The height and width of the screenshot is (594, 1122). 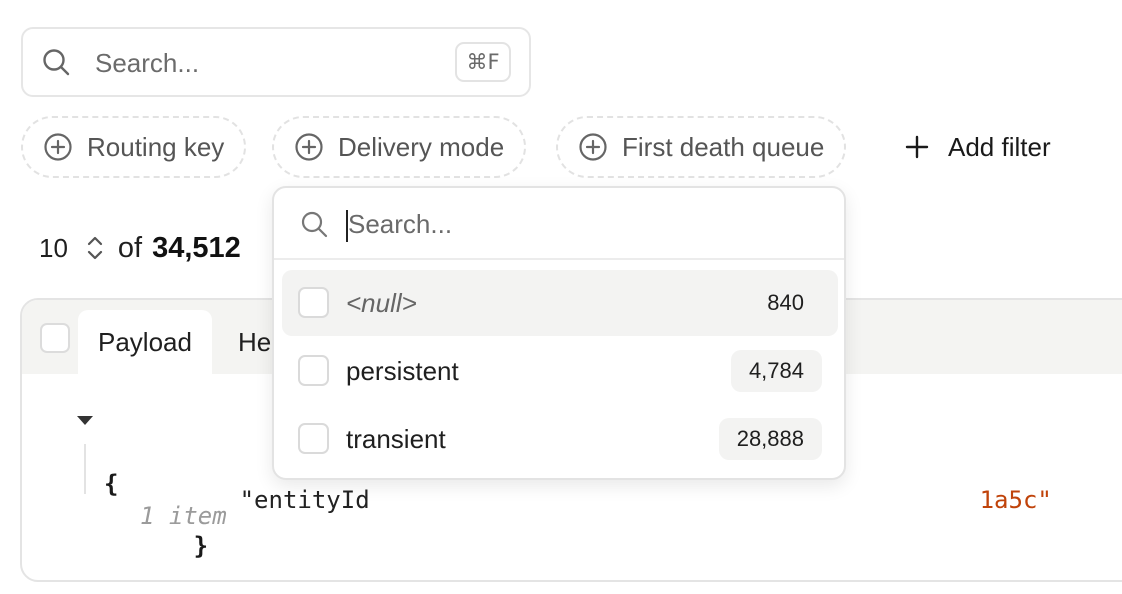 What do you see at coordinates (95, 248) in the screenshot?
I see `sort-icon` at bounding box center [95, 248].